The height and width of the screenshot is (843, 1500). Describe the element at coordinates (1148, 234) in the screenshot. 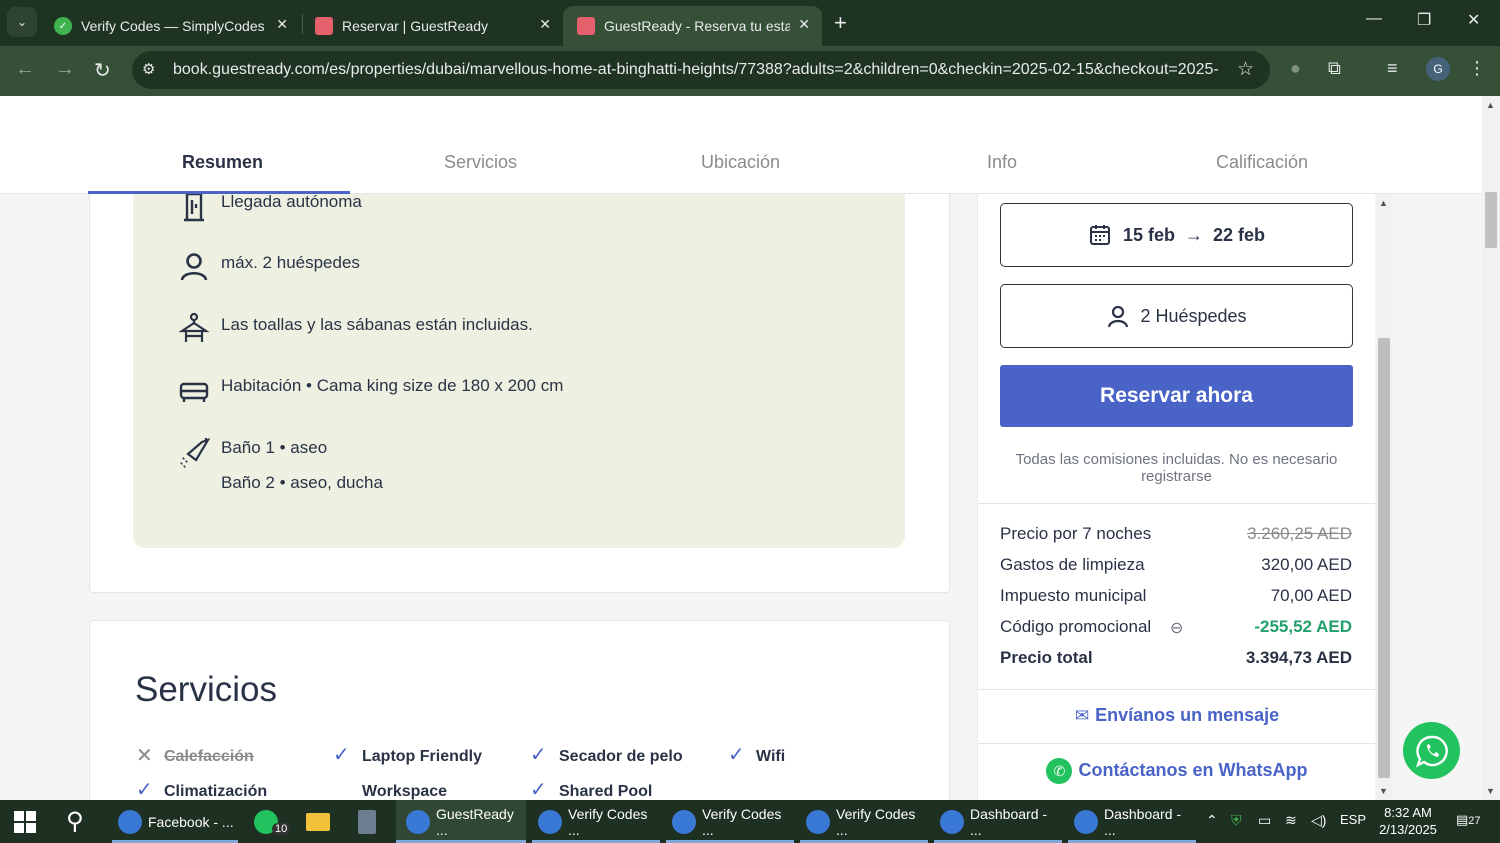

I see `checkin-date: 15 feb` at that location.